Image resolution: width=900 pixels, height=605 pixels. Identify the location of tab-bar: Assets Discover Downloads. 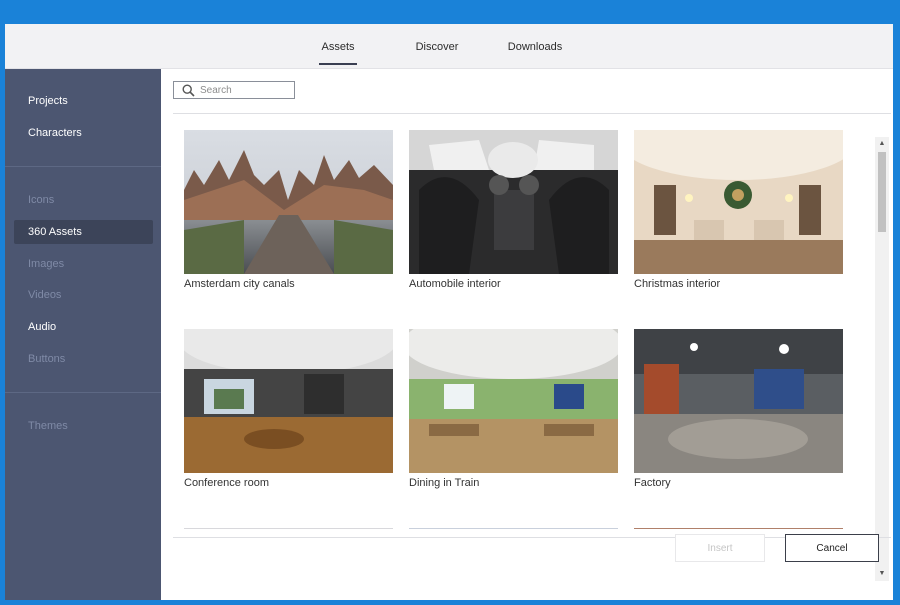
(449, 46).